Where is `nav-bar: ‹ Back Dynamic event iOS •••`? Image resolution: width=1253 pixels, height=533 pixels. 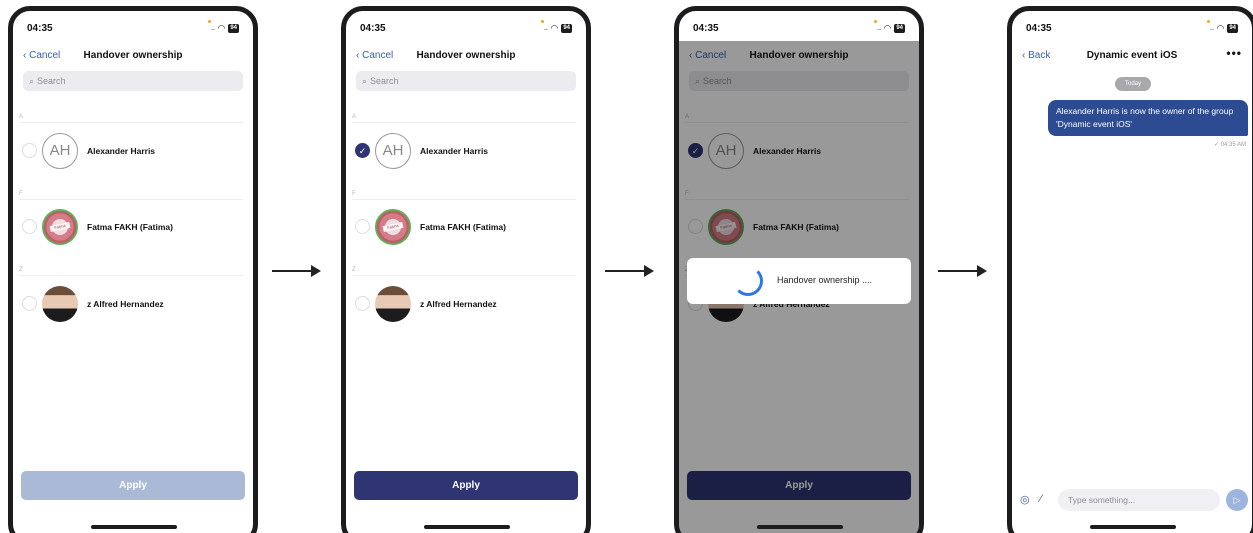
nav-bar: ‹ Back Dynamic event iOS ••• is located at coordinates (1132, 55).